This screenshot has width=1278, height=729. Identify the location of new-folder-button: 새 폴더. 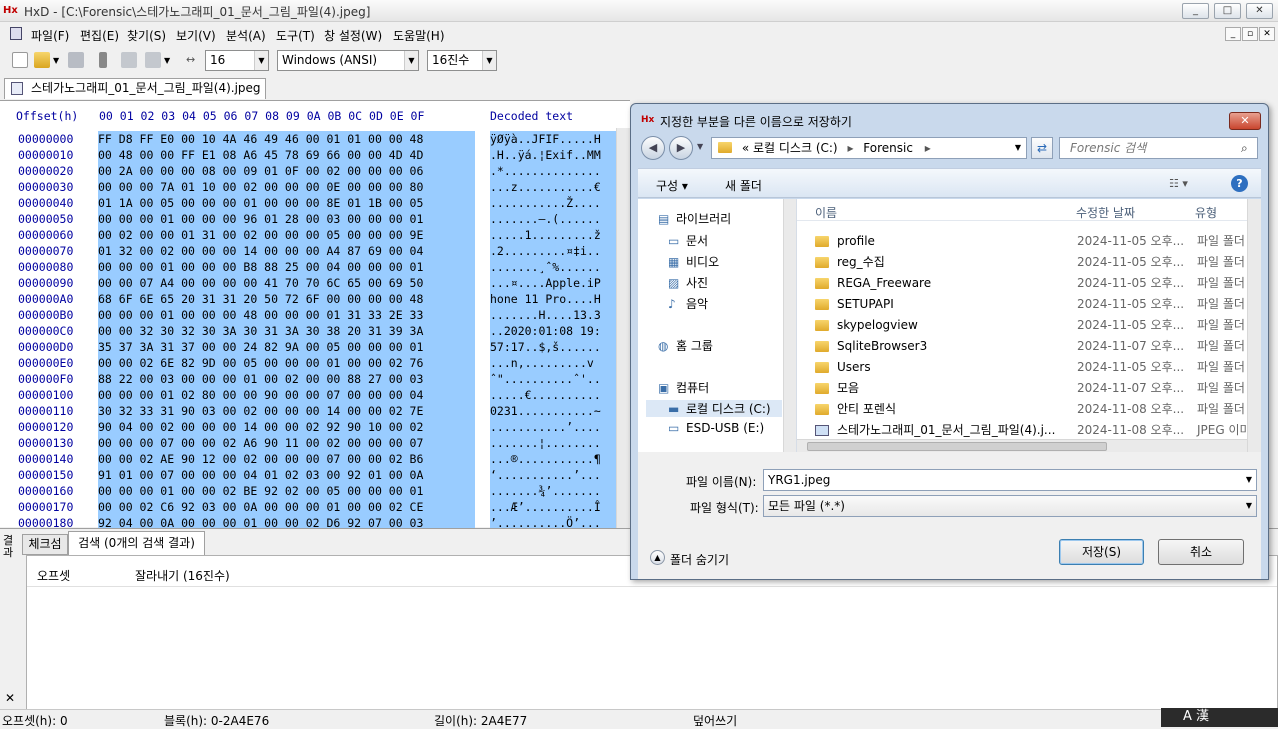
(743, 185).